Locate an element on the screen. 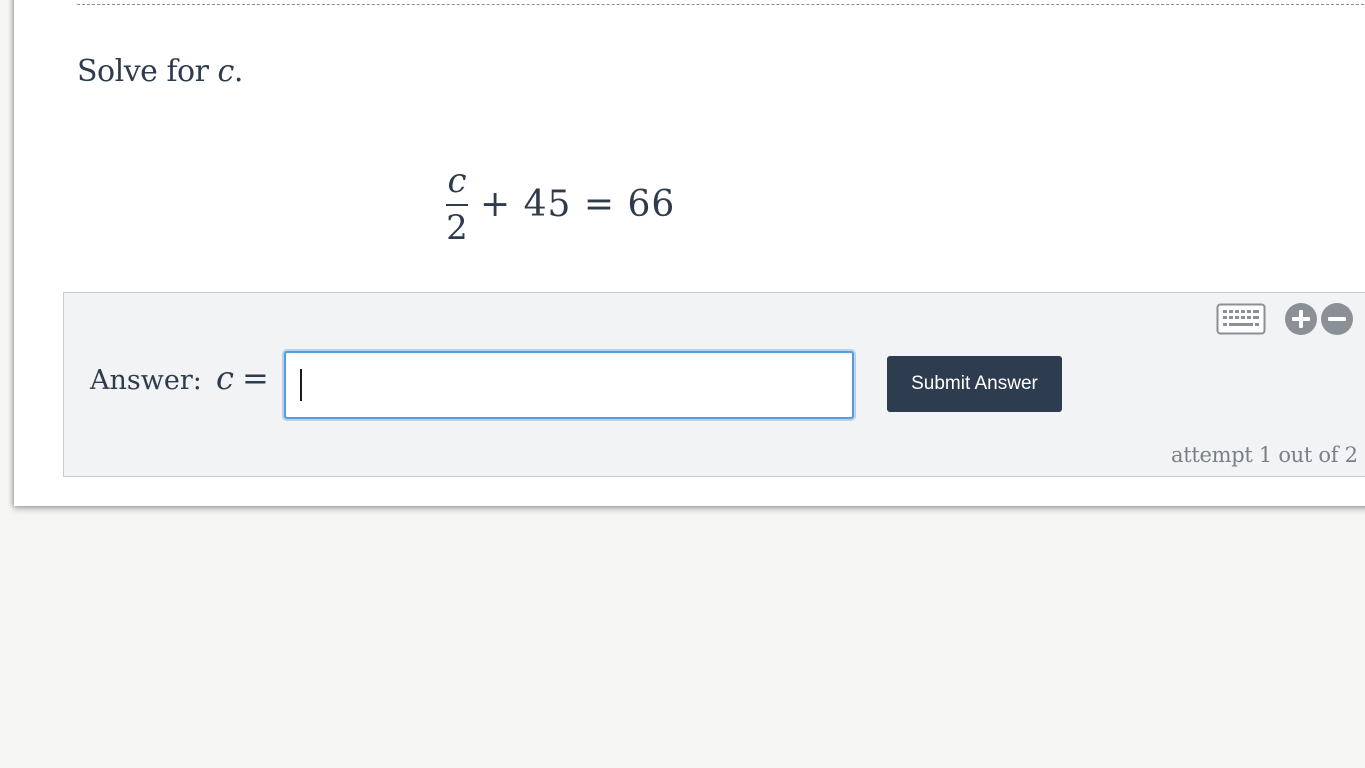 Image resolution: width=1365 pixels, height=768 pixels. prompt-suffix: . is located at coordinates (238, 71).